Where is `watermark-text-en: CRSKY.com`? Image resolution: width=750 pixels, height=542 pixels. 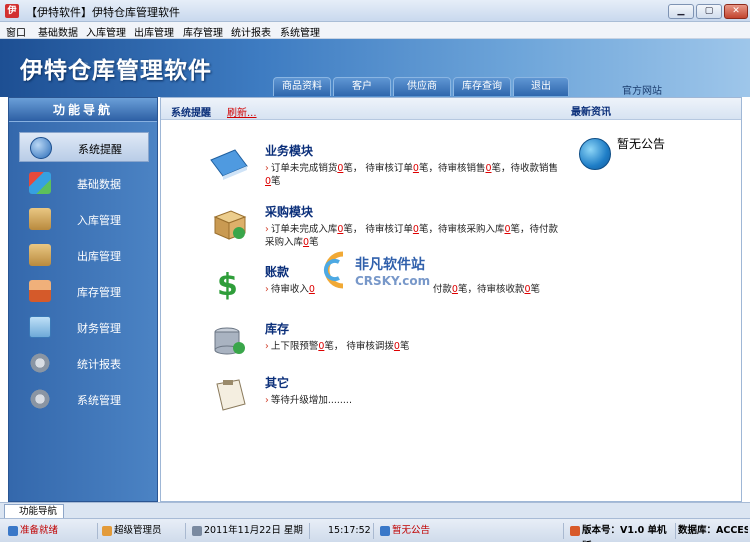
watermark-text-en: CRSKY.com is located at coordinates (393, 281).